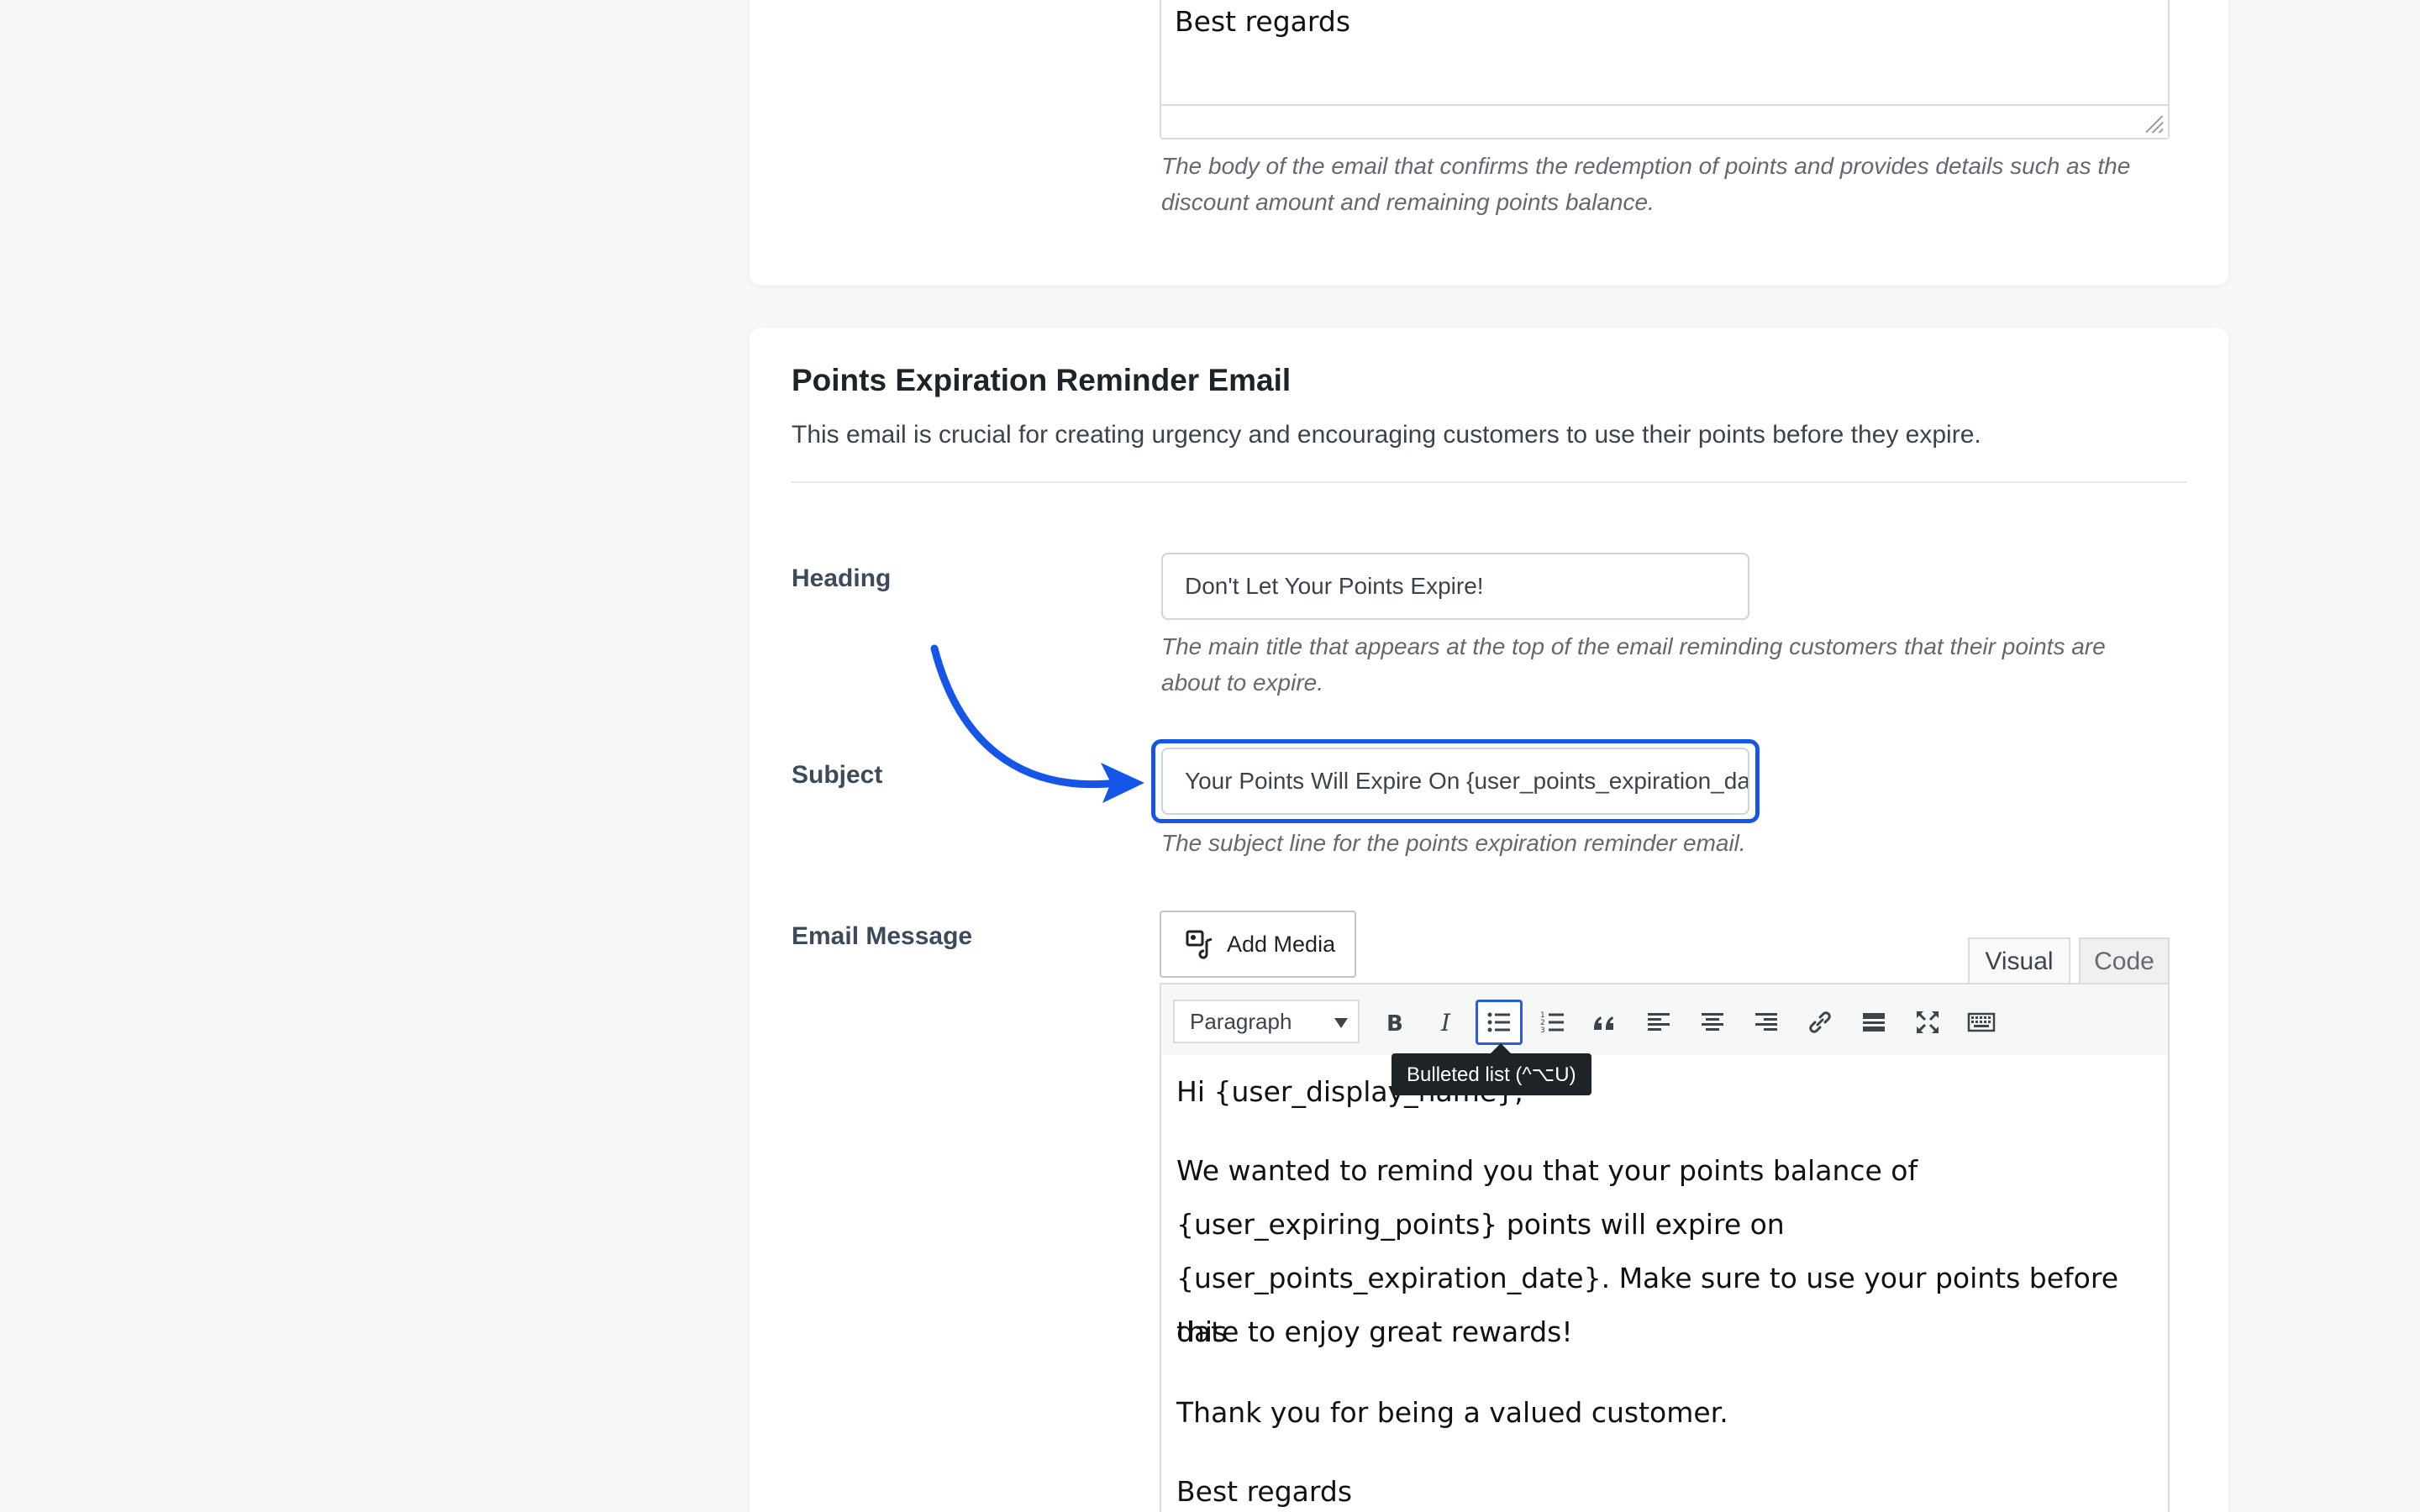  I want to click on read-more-button, so click(1873, 1022).